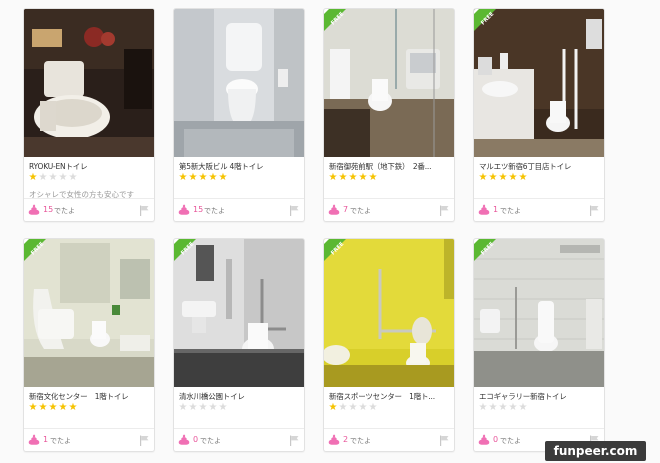  What do you see at coordinates (540, 396) in the screenshot?
I see `toilet-title: エコギャラリー新宿トイレ` at bounding box center [540, 396].